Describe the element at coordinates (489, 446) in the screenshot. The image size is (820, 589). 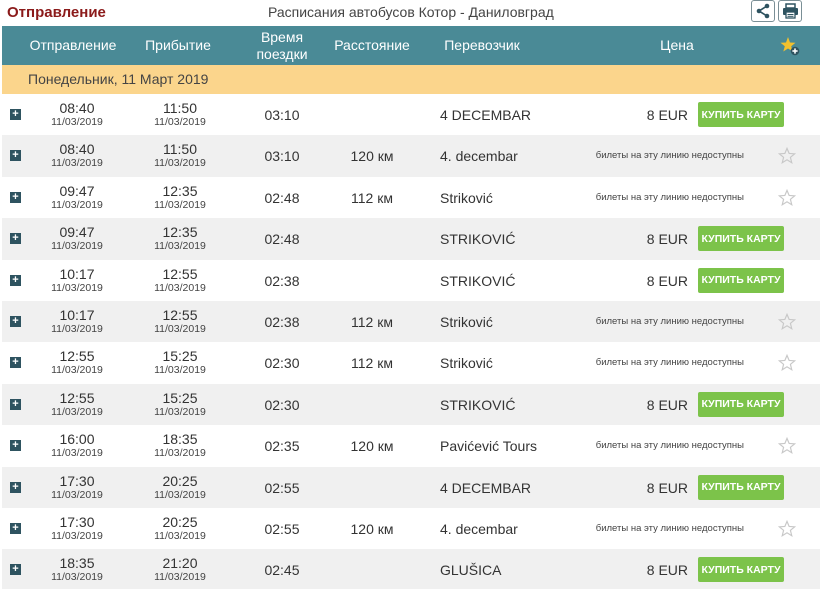
I see `carrier-name: Pavićević Tours` at that location.